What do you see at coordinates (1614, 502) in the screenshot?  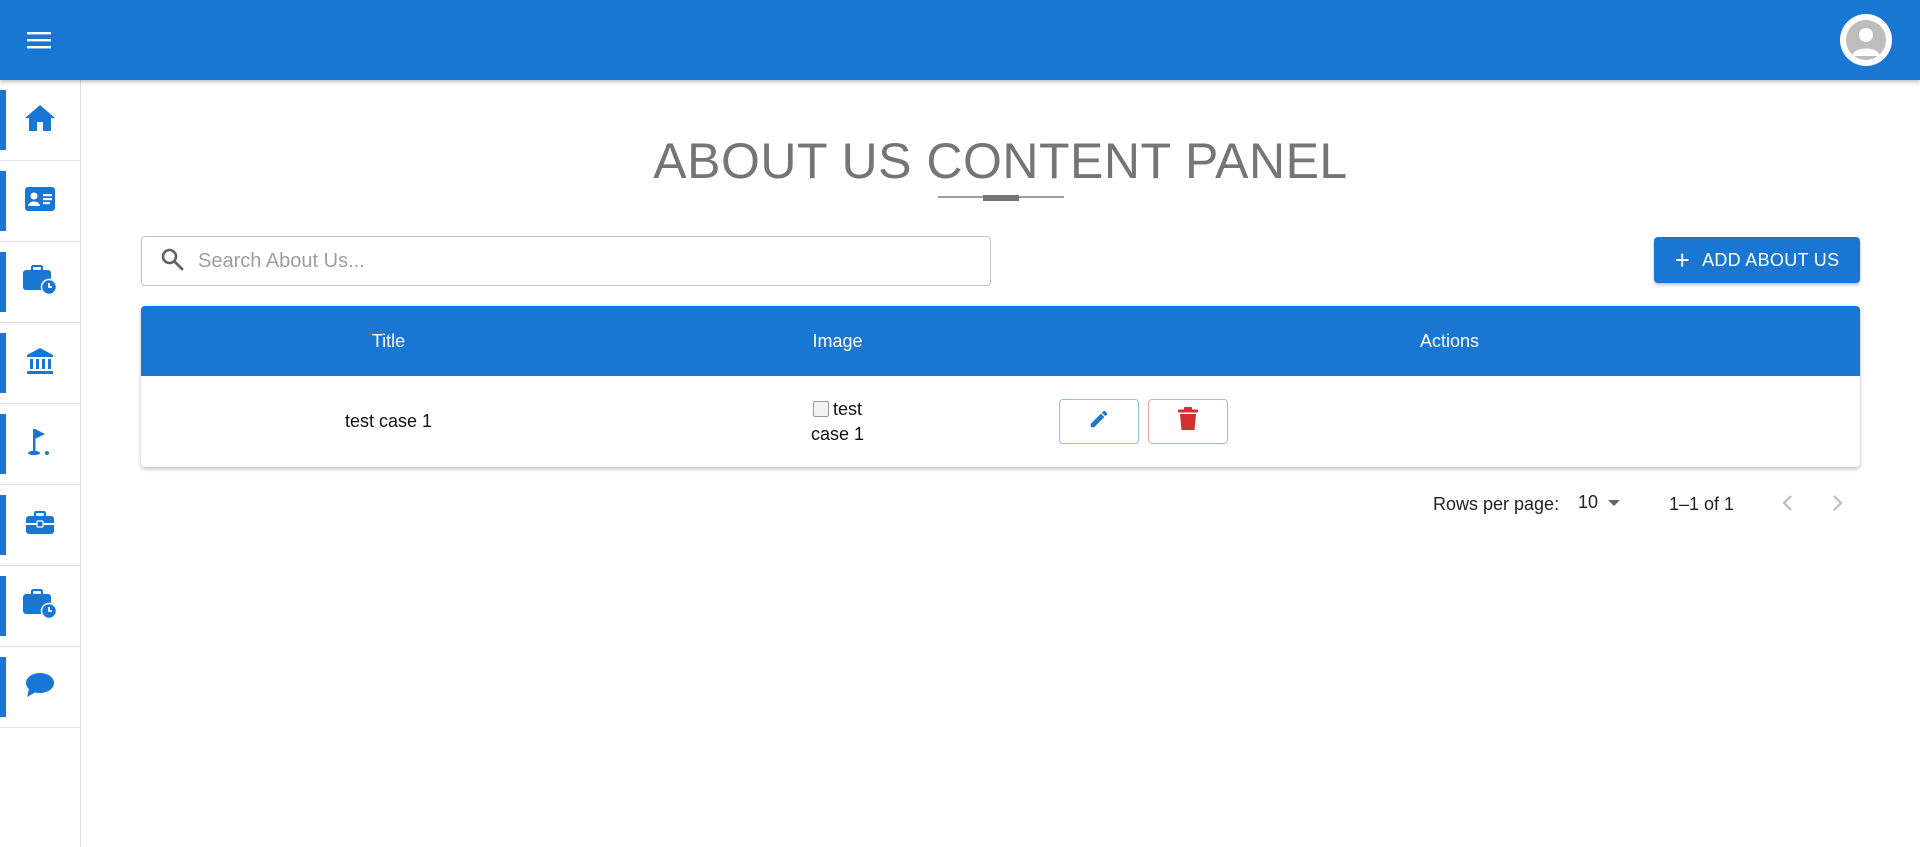 I see `caret-down-icon` at bounding box center [1614, 502].